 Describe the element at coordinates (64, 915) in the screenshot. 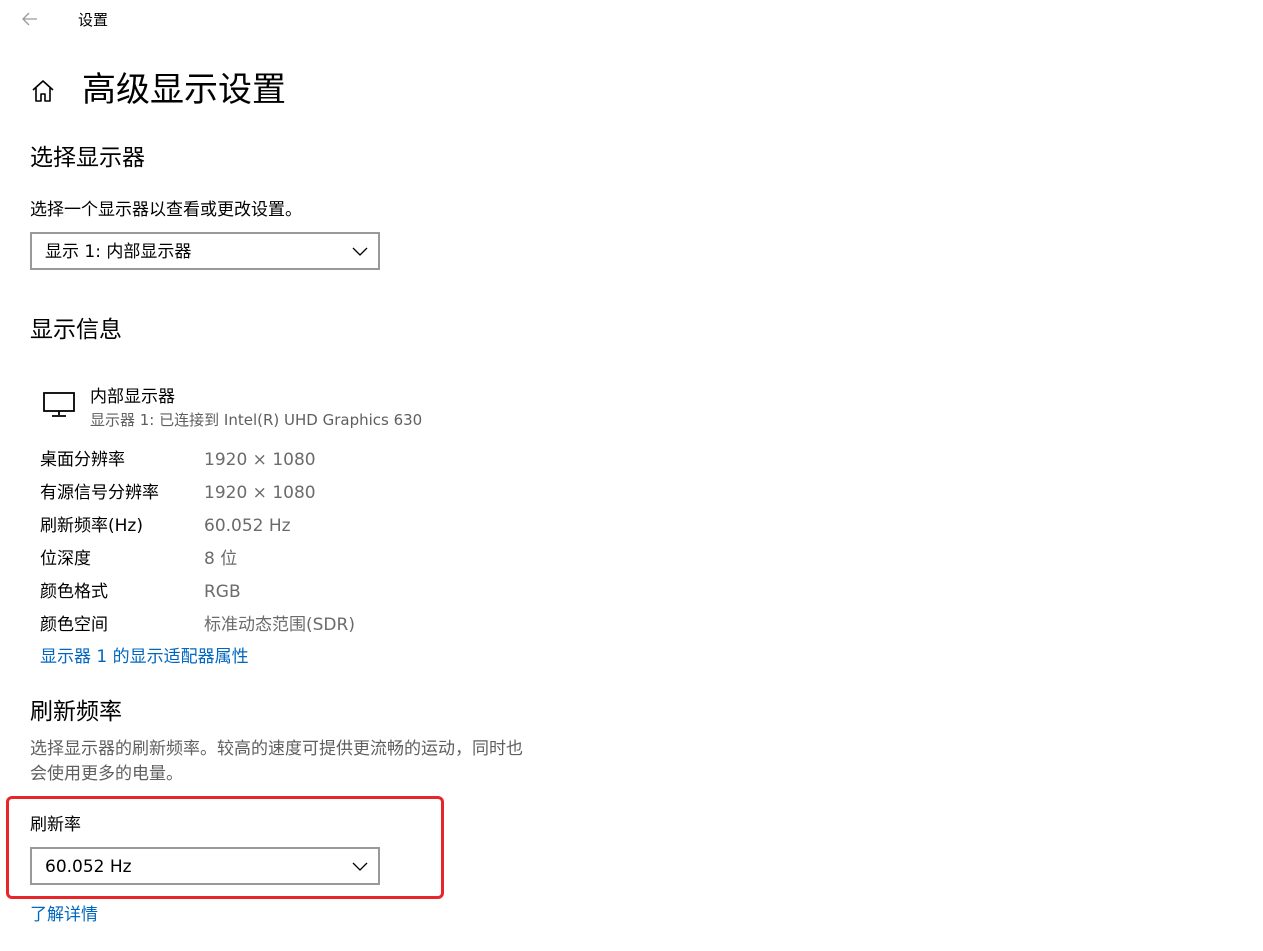

I see `learn-more-link: 了解详情` at that location.